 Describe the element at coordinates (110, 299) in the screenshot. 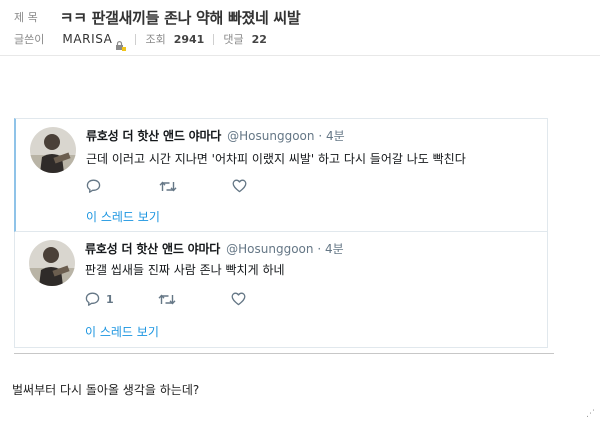

I see `reply-count: 1` at that location.